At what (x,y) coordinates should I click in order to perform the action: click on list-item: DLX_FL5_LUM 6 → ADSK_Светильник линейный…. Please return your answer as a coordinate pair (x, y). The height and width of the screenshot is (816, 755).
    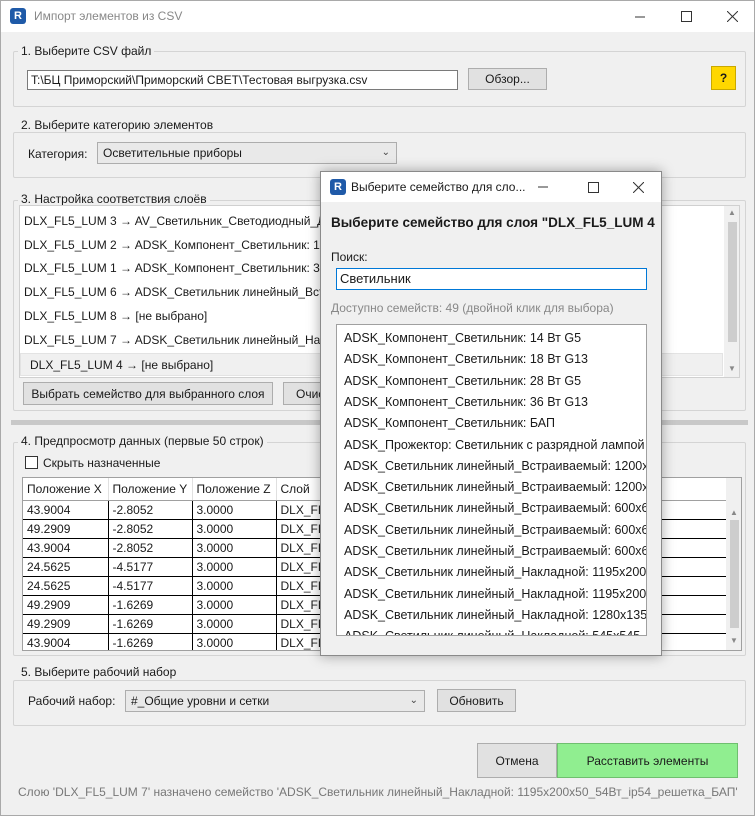
    Looking at the image, I should click on (181, 292).